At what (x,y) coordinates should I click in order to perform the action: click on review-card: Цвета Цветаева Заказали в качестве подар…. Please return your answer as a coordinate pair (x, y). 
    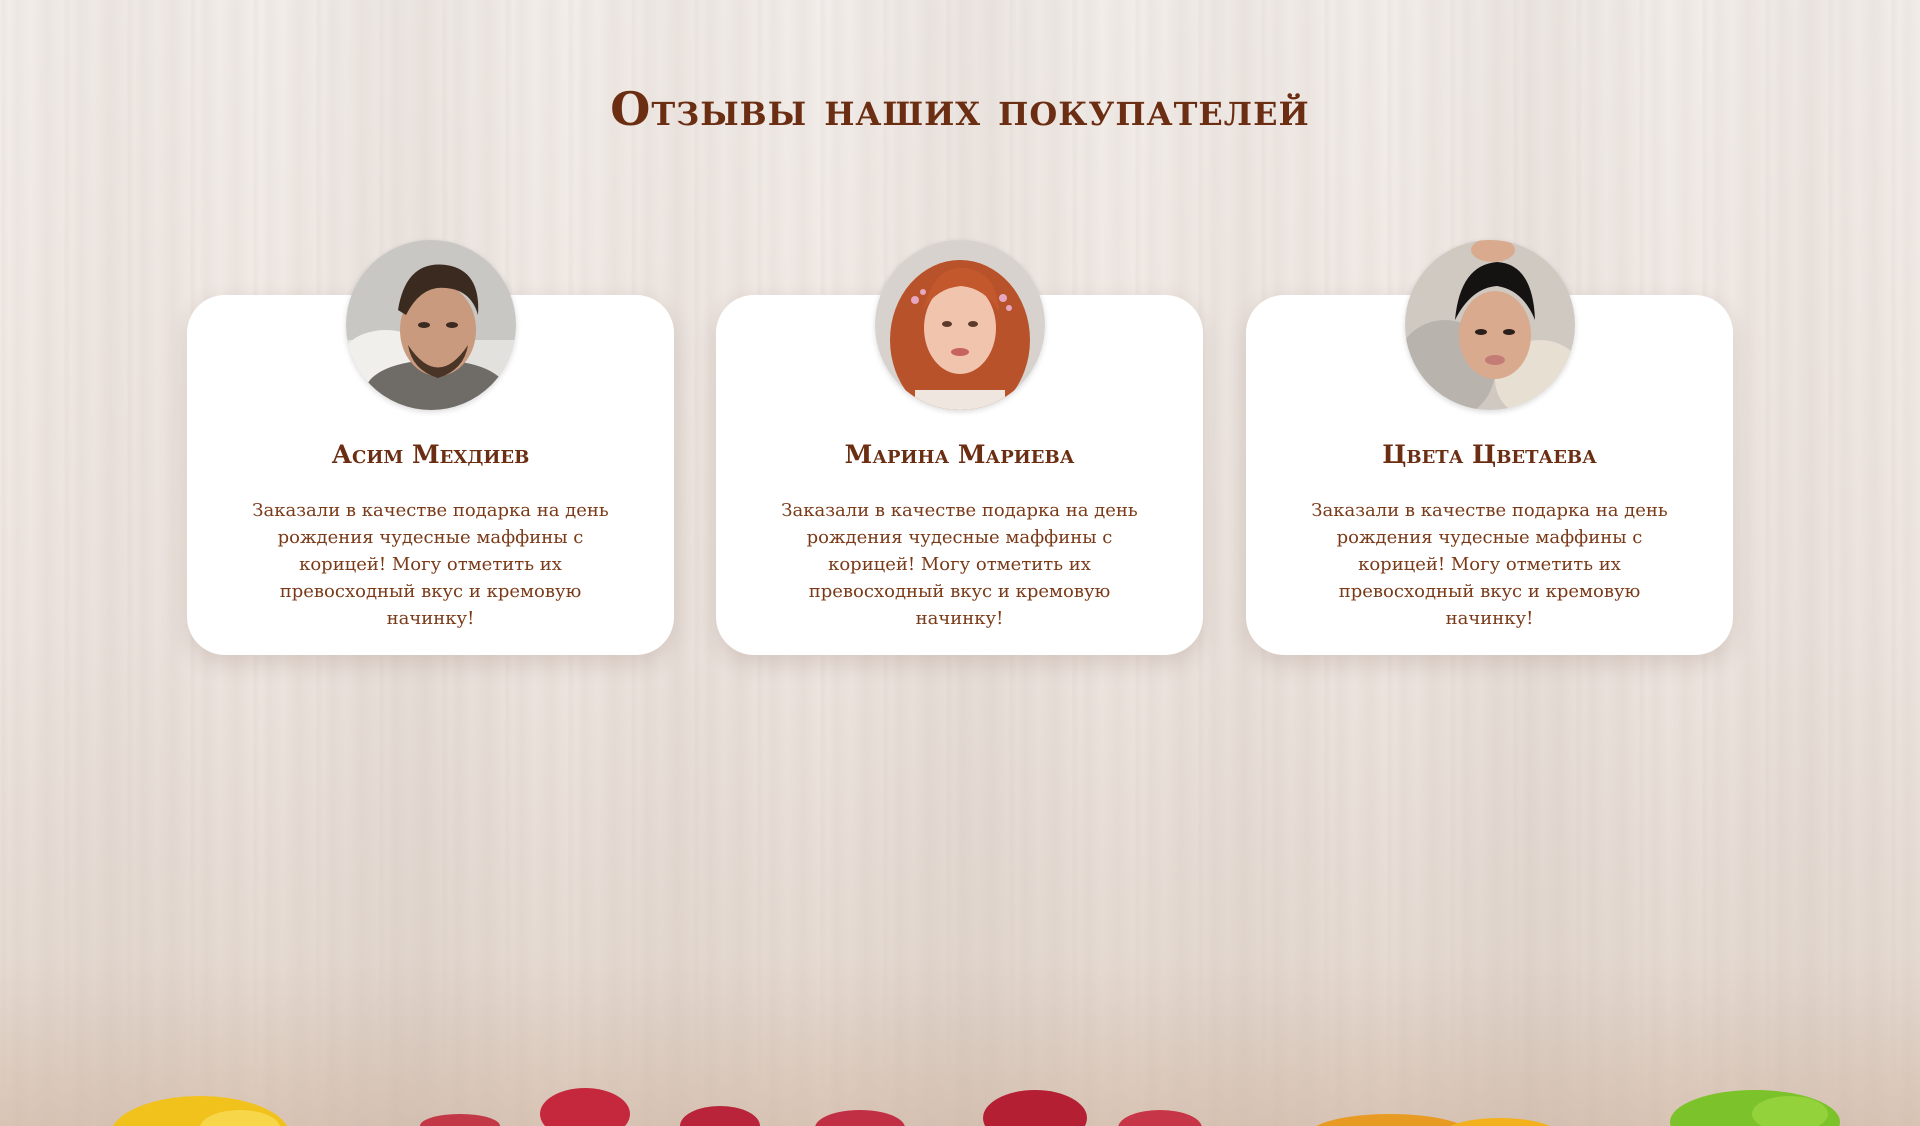
    Looking at the image, I should click on (1489, 447).